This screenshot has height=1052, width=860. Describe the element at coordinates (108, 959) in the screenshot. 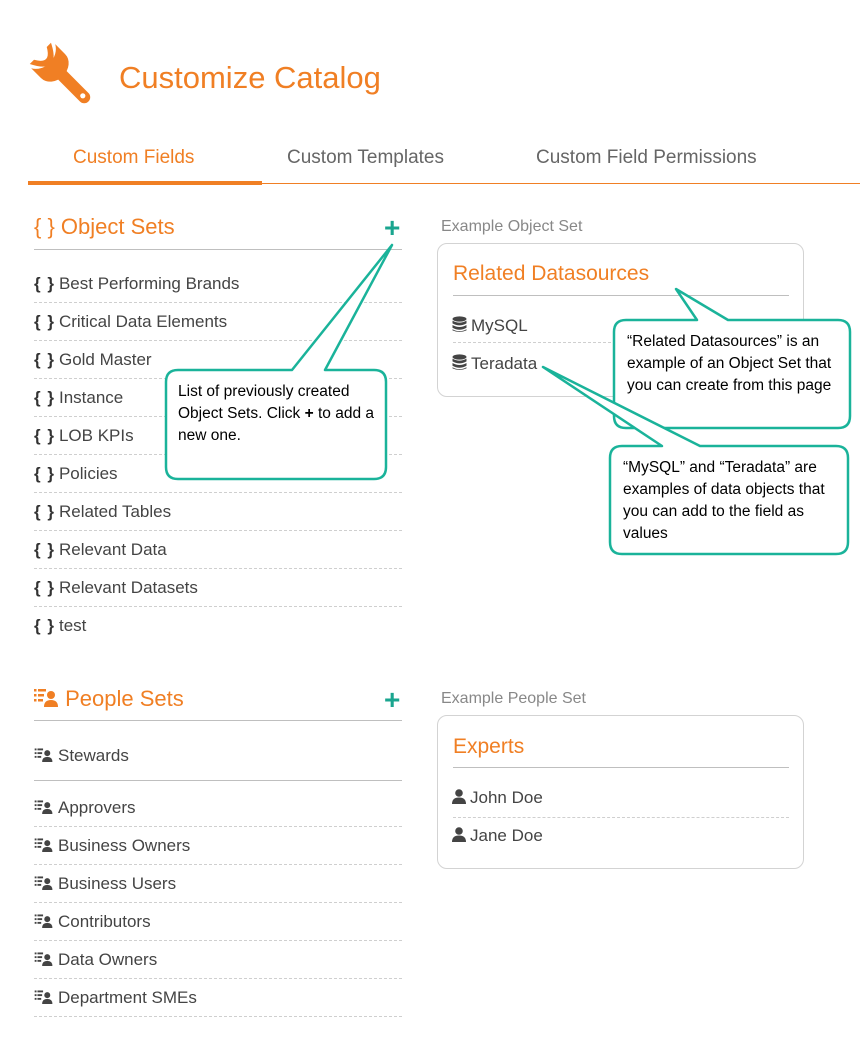

I see `list-item-label: Data Owners` at that location.